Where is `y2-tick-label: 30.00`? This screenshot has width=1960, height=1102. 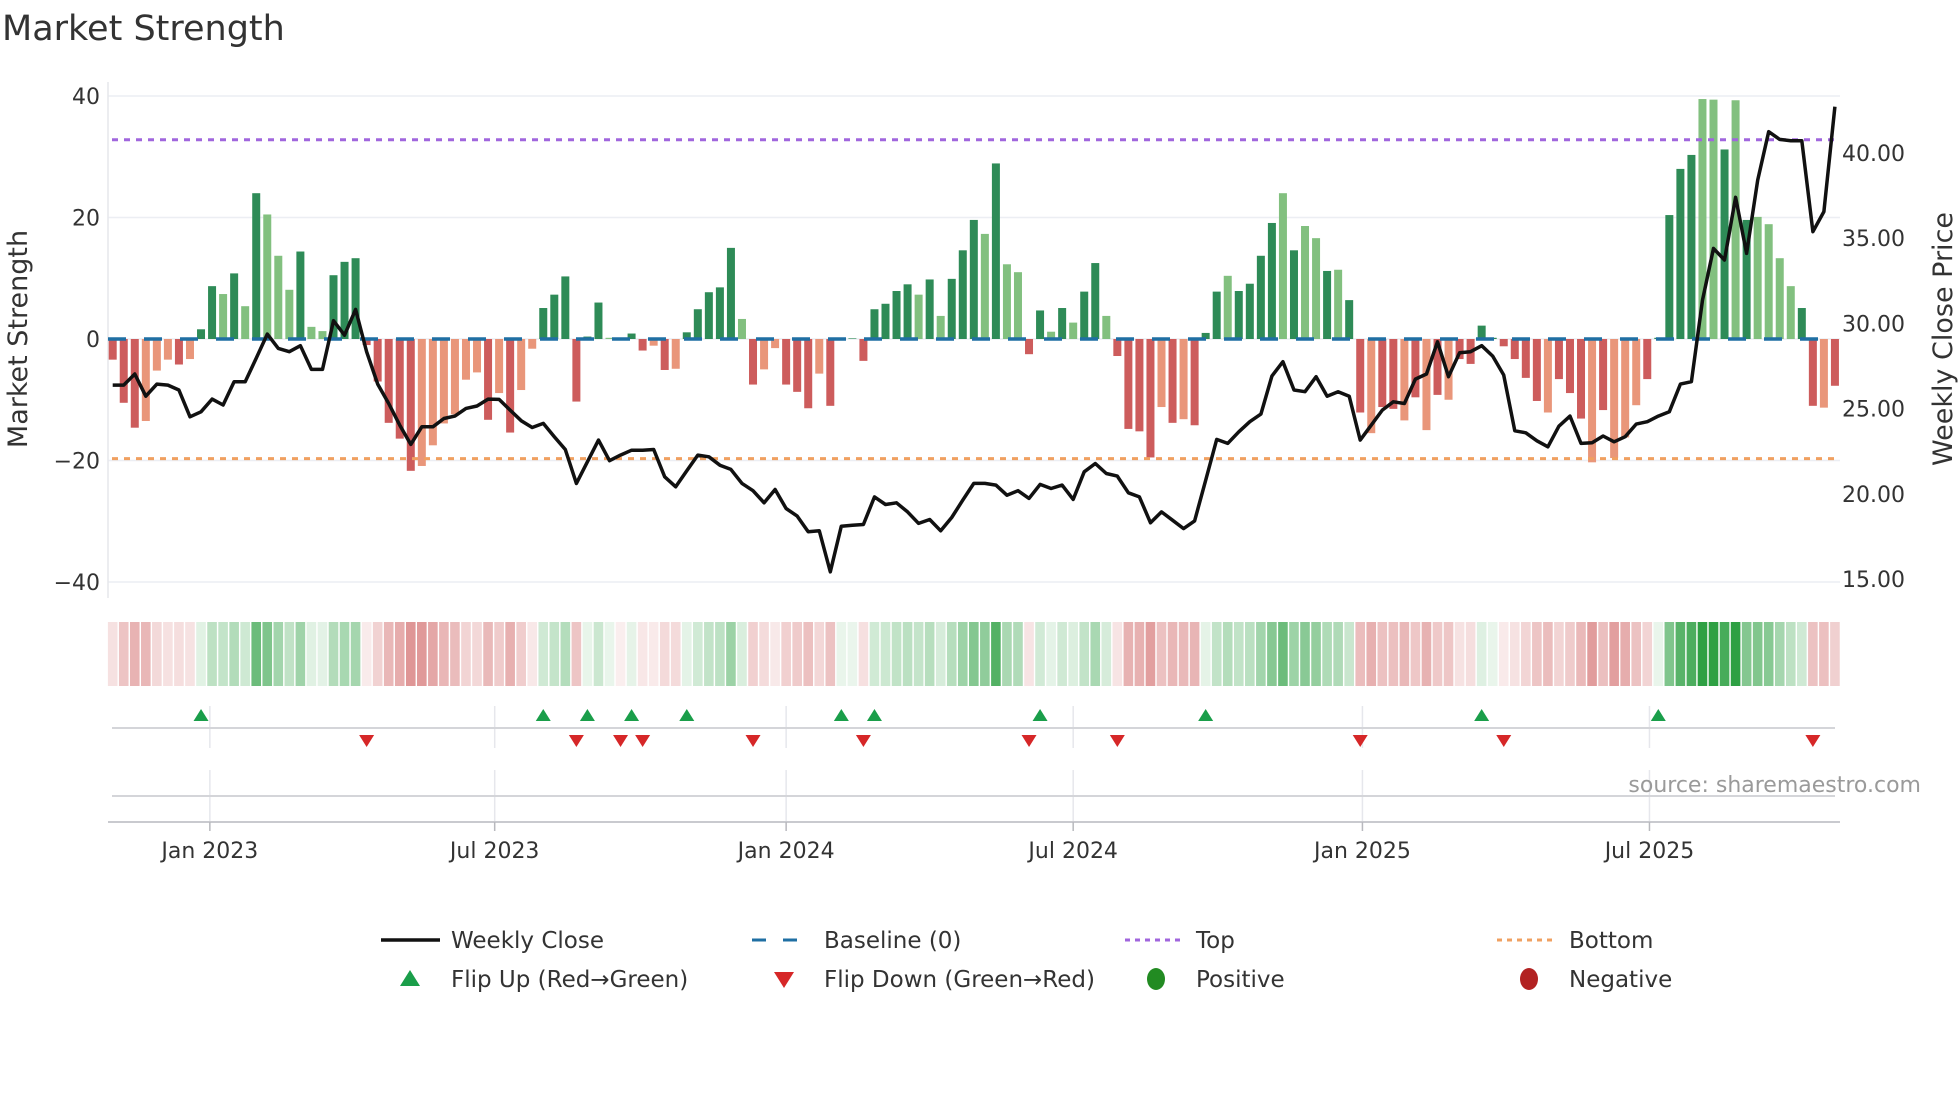 y2-tick-label: 30.00 is located at coordinates (1873, 324).